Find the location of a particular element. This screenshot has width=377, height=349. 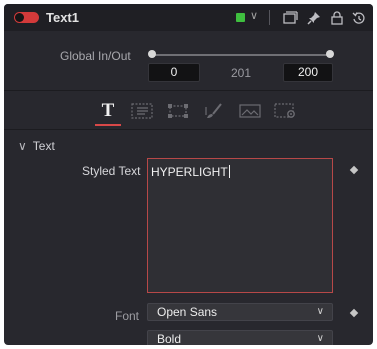

text-caret is located at coordinates (229, 171).